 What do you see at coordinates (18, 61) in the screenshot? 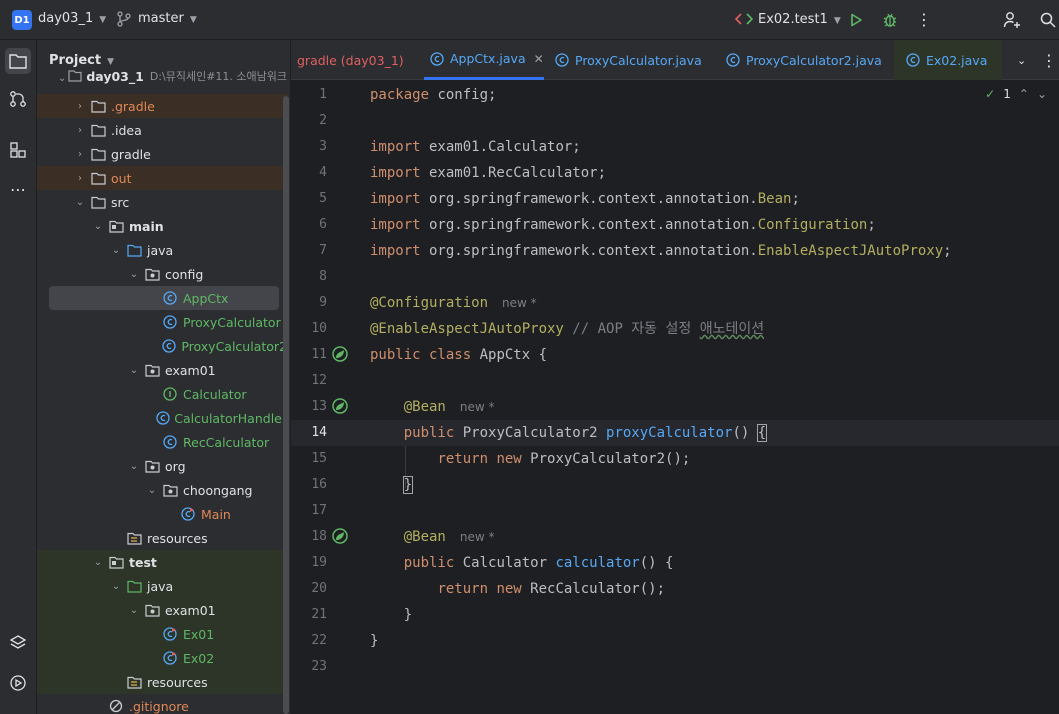
I see `project-tool-button` at bounding box center [18, 61].